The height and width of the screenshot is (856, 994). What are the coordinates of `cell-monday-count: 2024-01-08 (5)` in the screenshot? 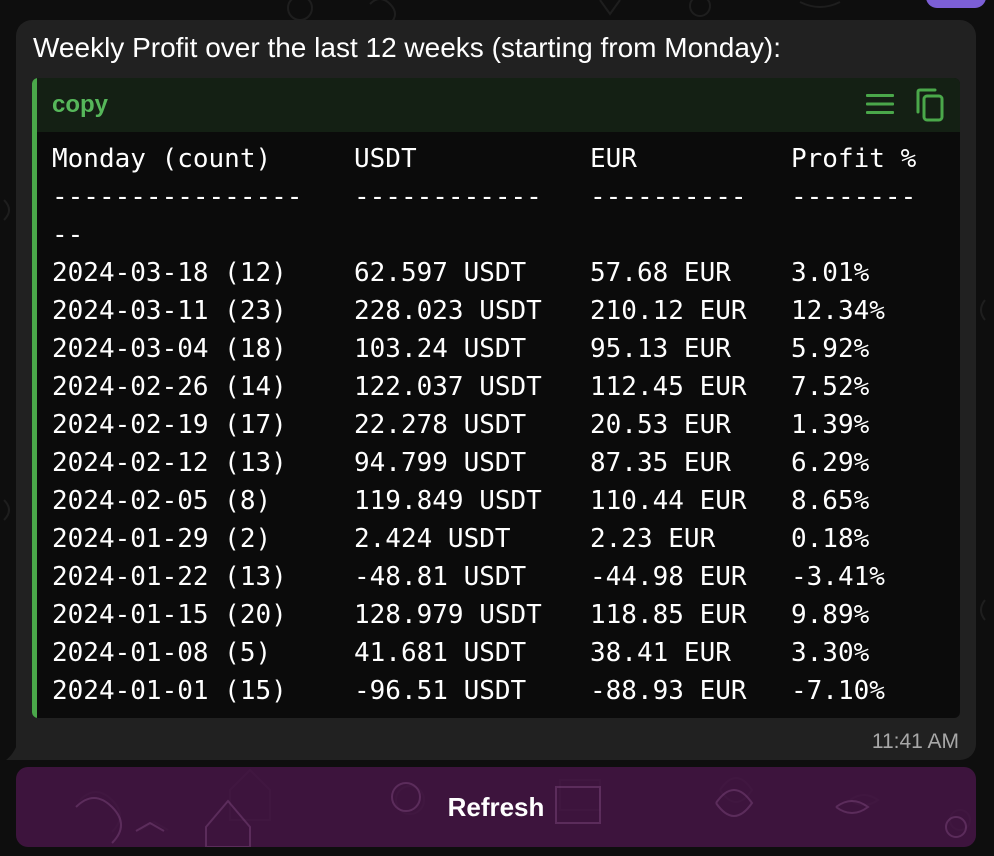 It's located at (162, 653).